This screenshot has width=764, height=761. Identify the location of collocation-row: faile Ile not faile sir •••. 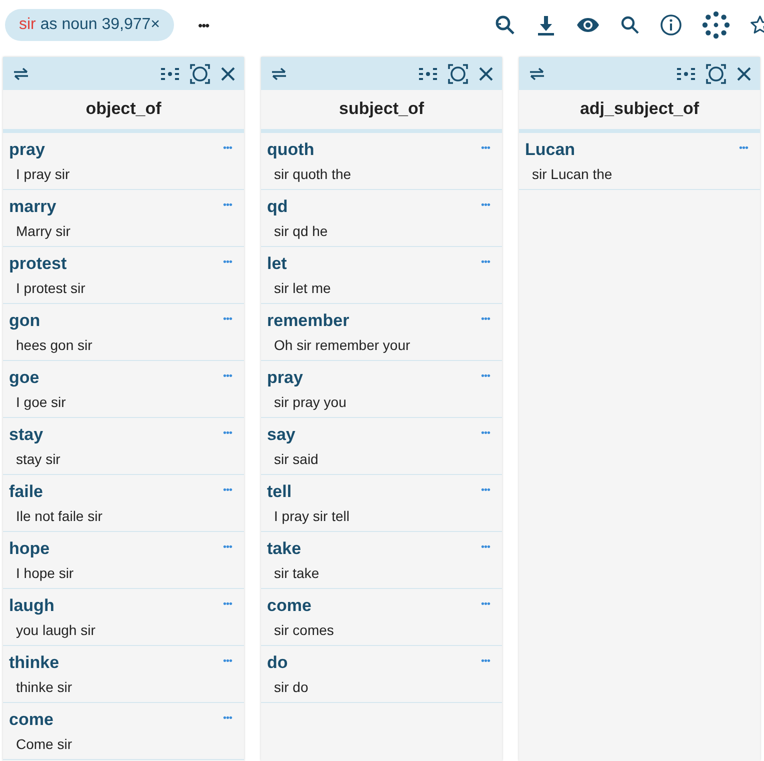
(123, 503).